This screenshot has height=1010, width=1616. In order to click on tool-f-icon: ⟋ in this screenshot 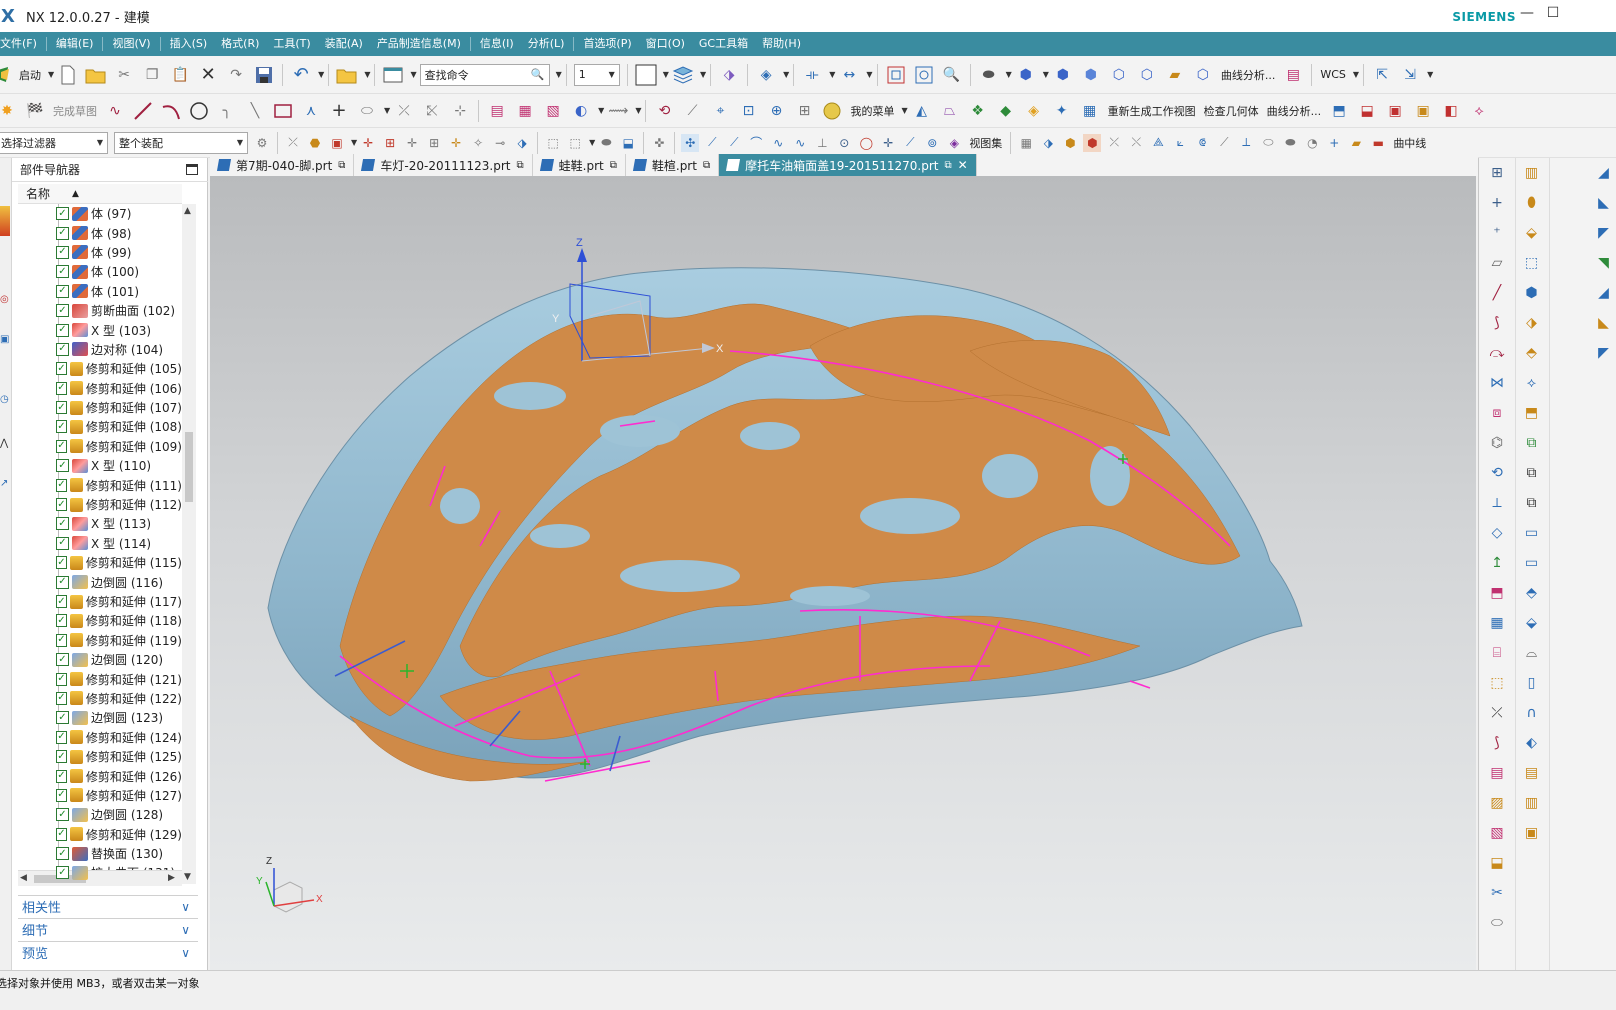, I will do `click(1224, 143)`.